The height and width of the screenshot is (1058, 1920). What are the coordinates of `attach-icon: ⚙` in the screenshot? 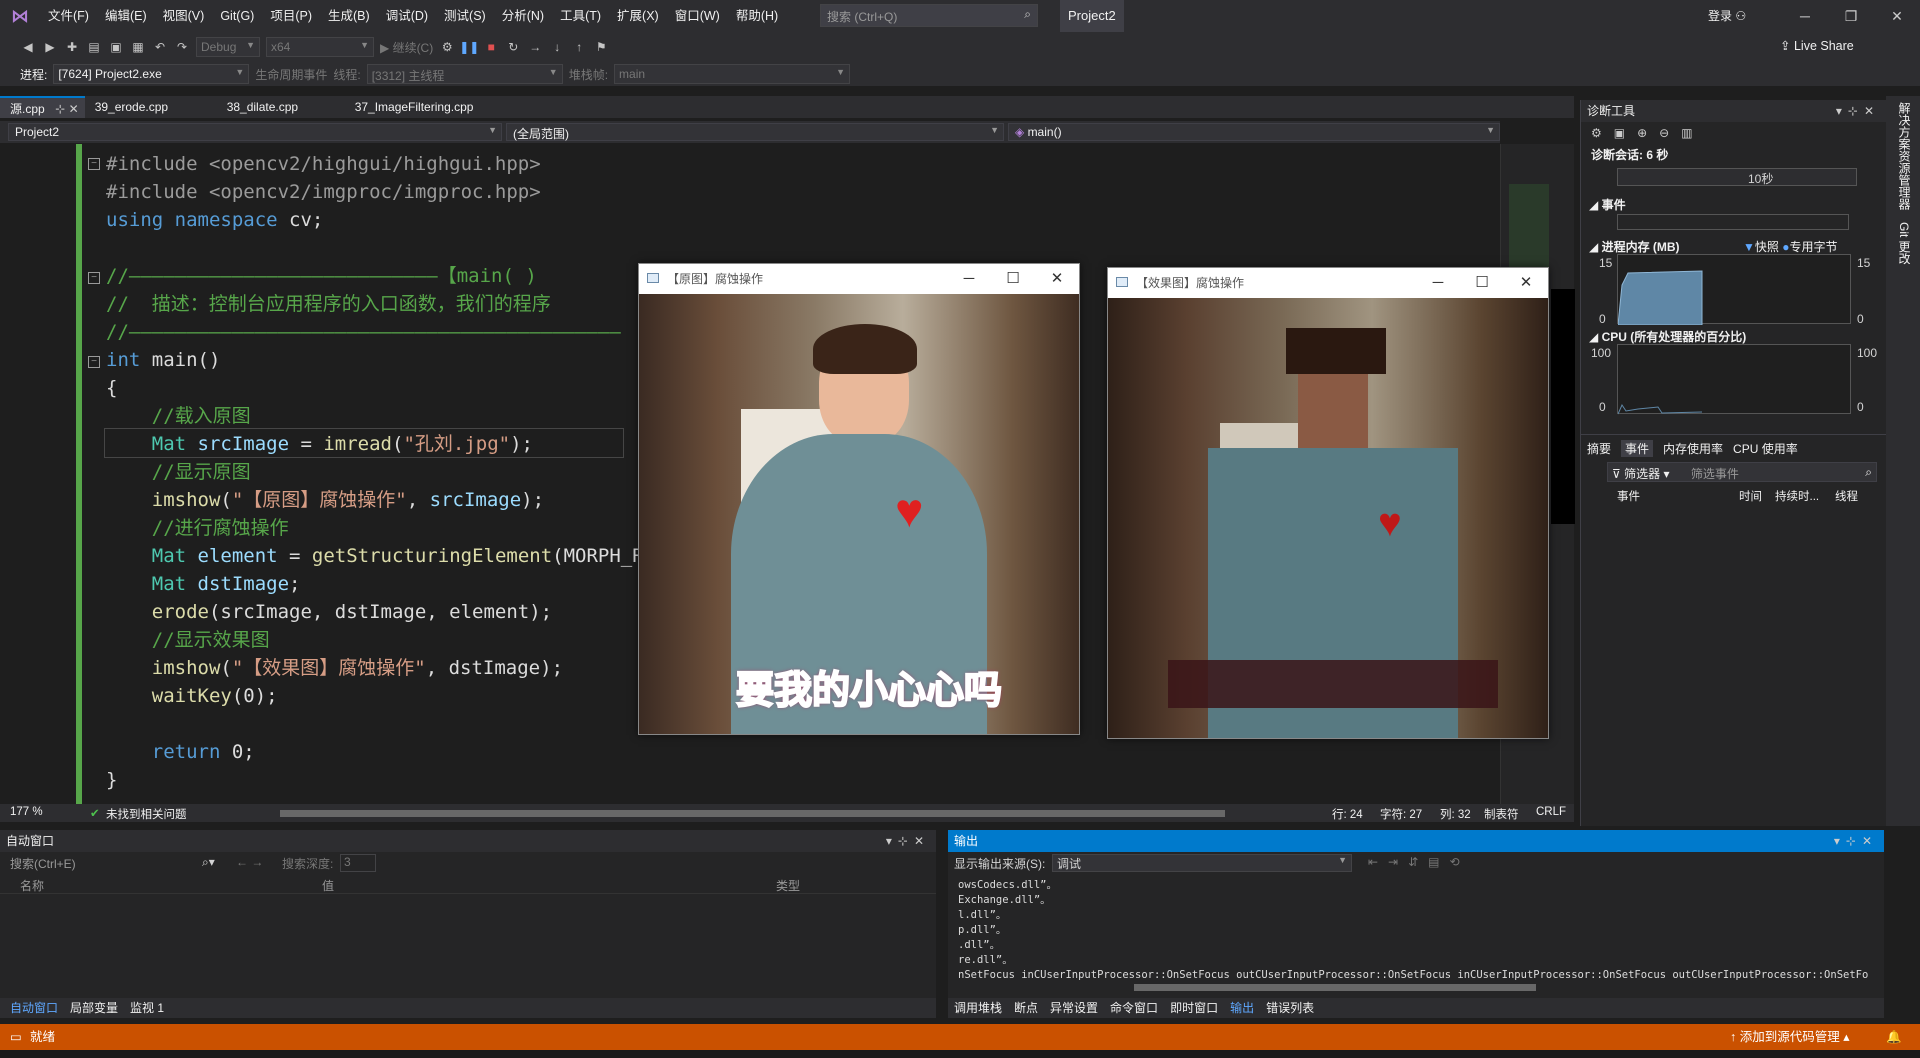 It's located at (447, 47).